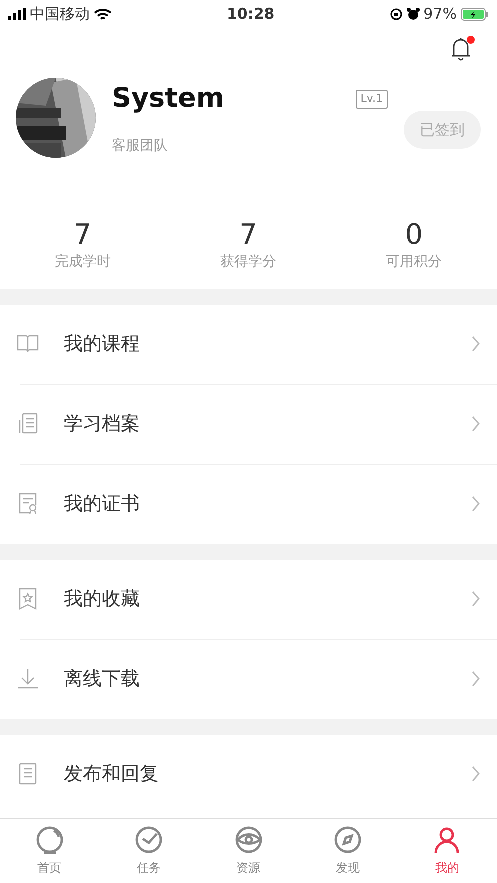  I want to click on user-name: System, so click(168, 99).